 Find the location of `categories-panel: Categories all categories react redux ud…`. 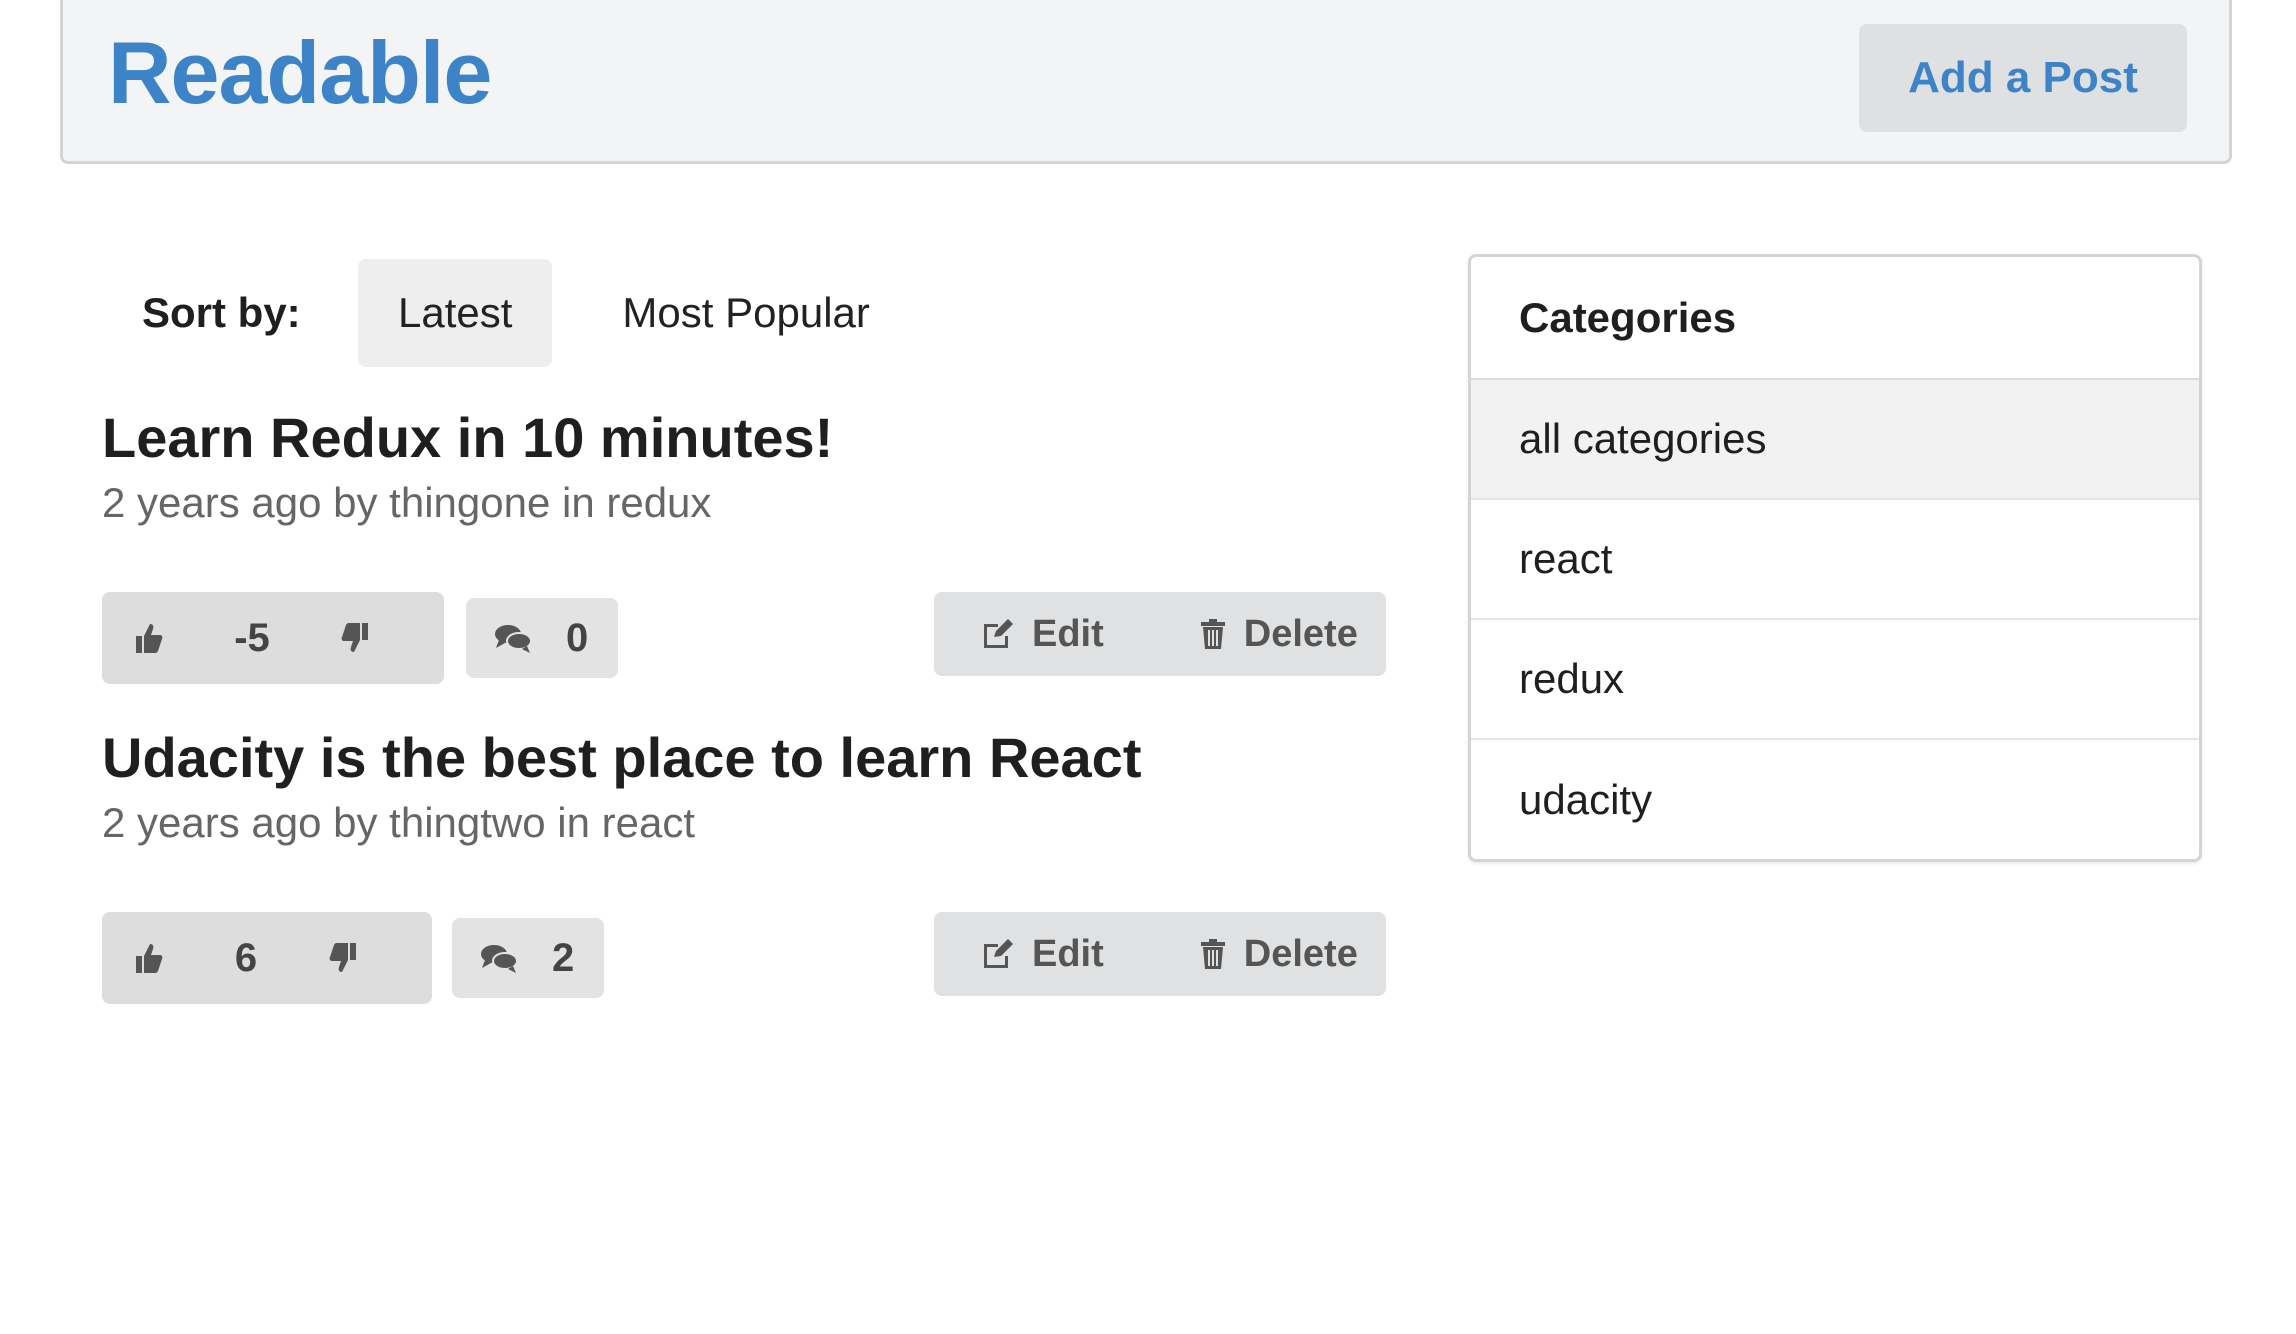

categories-panel: Categories all categories react redux ud… is located at coordinates (1835, 558).